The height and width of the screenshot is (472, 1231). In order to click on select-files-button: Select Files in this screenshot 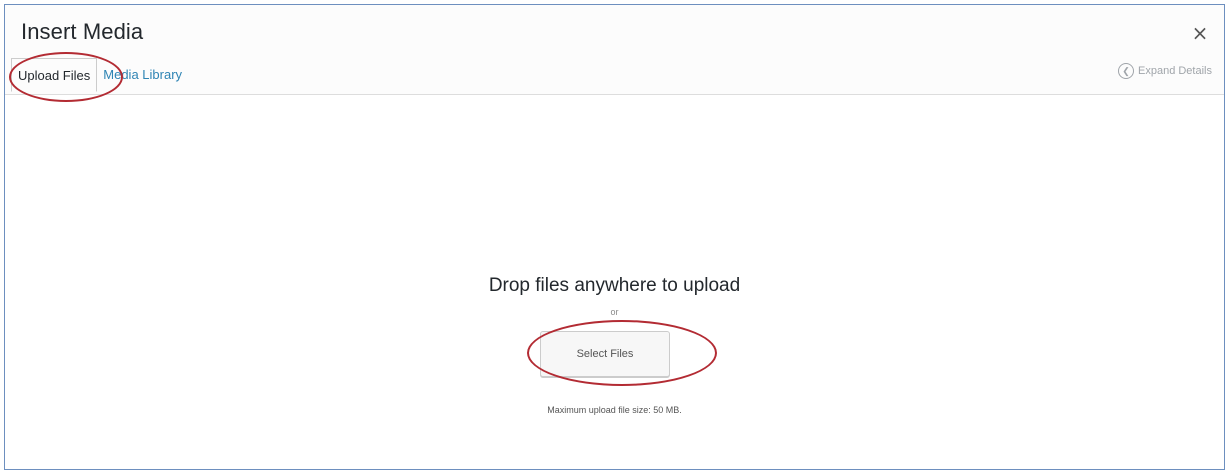, I will do `click(605, 354)`.